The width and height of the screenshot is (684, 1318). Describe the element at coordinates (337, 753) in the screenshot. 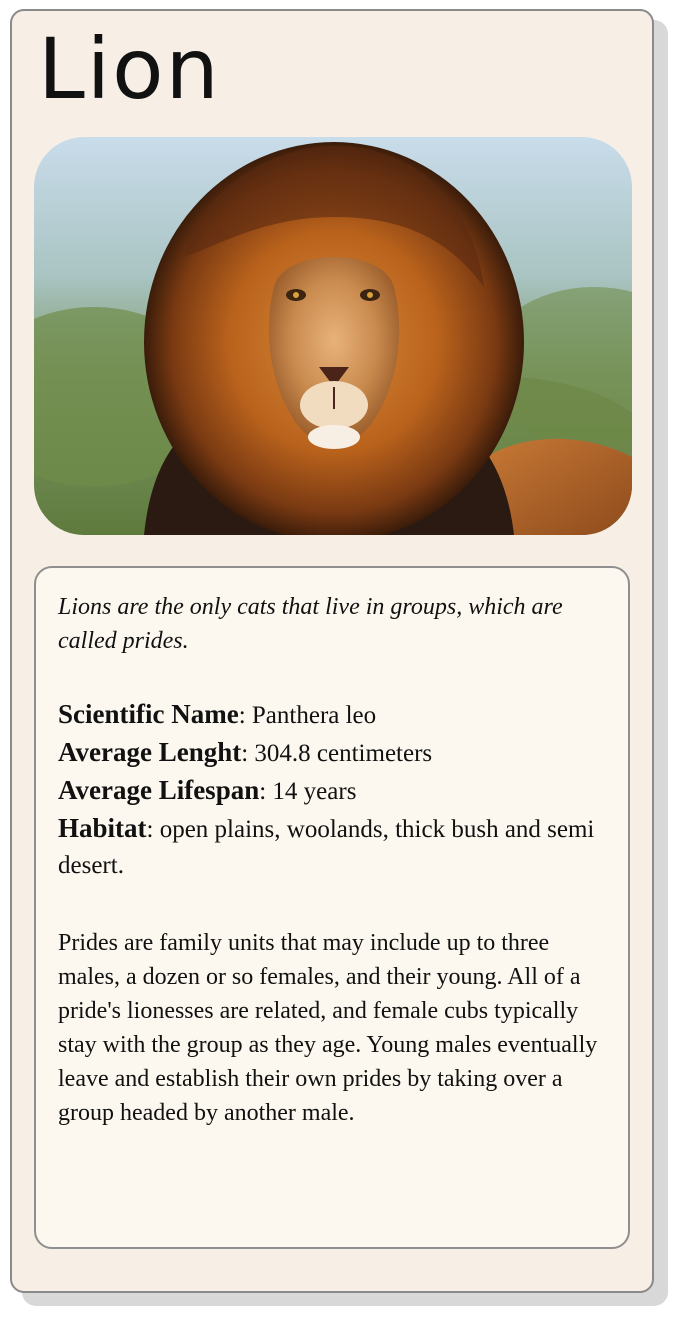

I see `fact-value: : 304.8 centimeters` at that location.